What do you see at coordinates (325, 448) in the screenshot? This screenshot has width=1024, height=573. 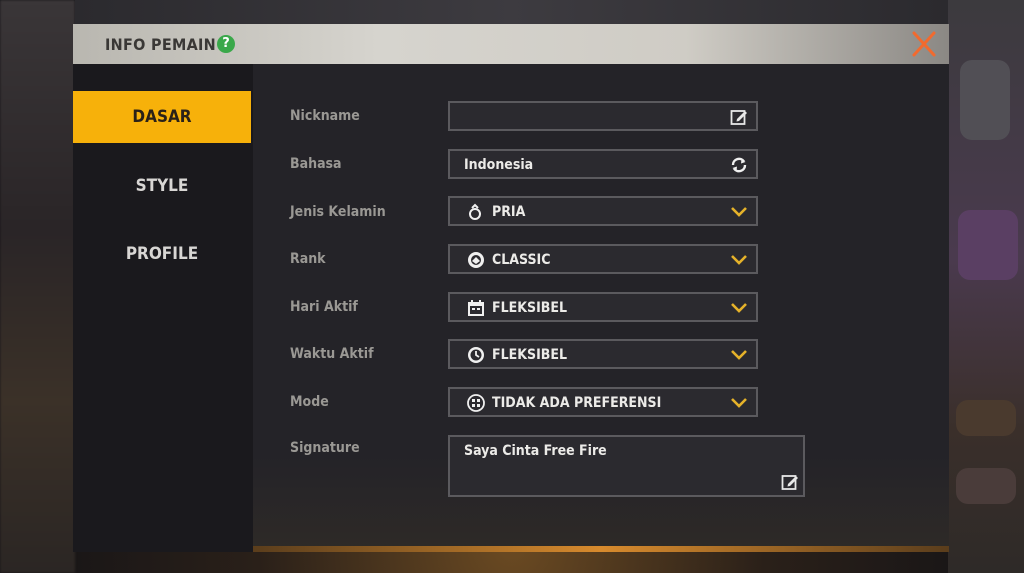 I see `signature-label: Signature` at bounding box center [325, 448].